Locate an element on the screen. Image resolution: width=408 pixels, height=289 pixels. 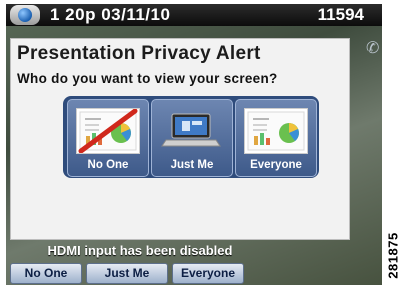
chart-screen-icon is located at coordinates (276, 131).